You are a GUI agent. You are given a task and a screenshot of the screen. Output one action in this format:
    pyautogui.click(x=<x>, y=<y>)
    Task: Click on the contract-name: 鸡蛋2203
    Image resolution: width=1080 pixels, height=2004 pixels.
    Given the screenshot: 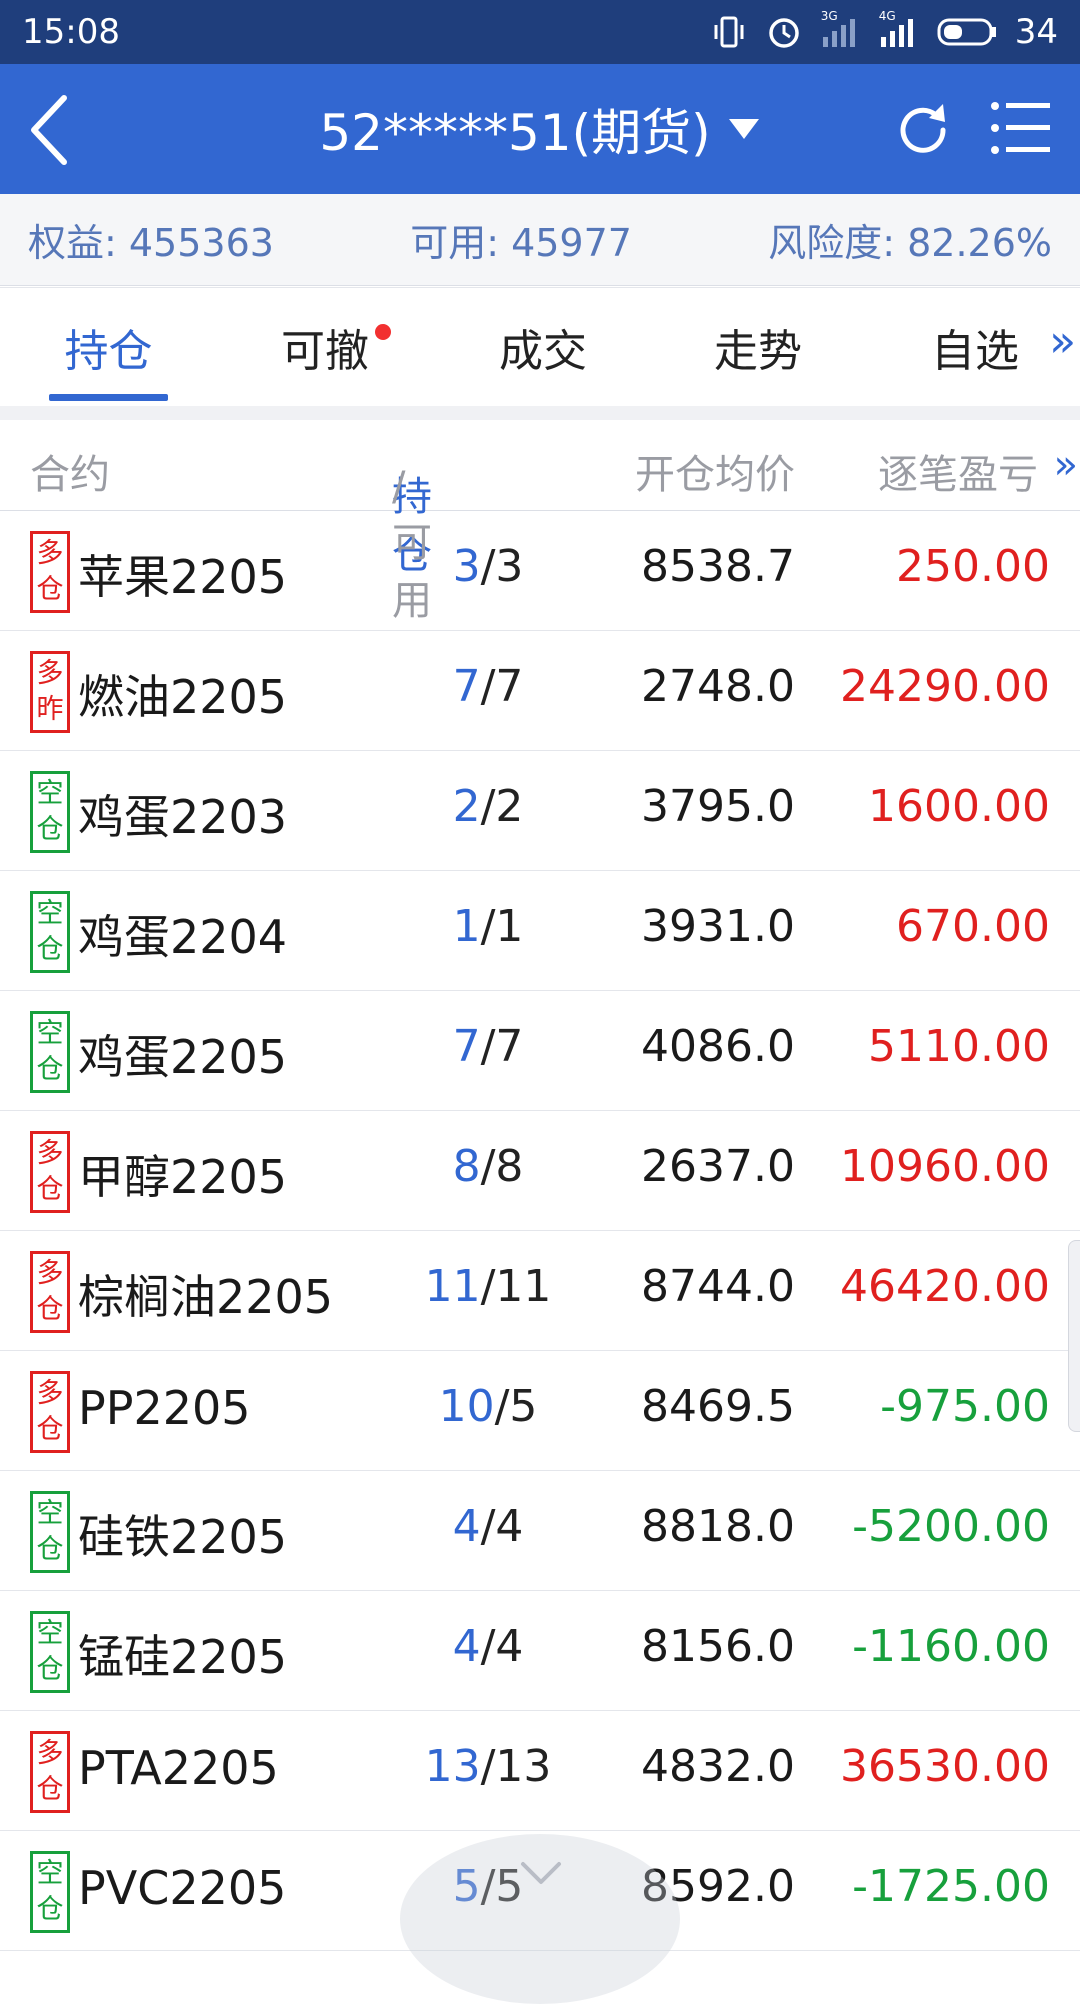 What is the action you would take?
    pyautogui.click(x=183, y=817)
    